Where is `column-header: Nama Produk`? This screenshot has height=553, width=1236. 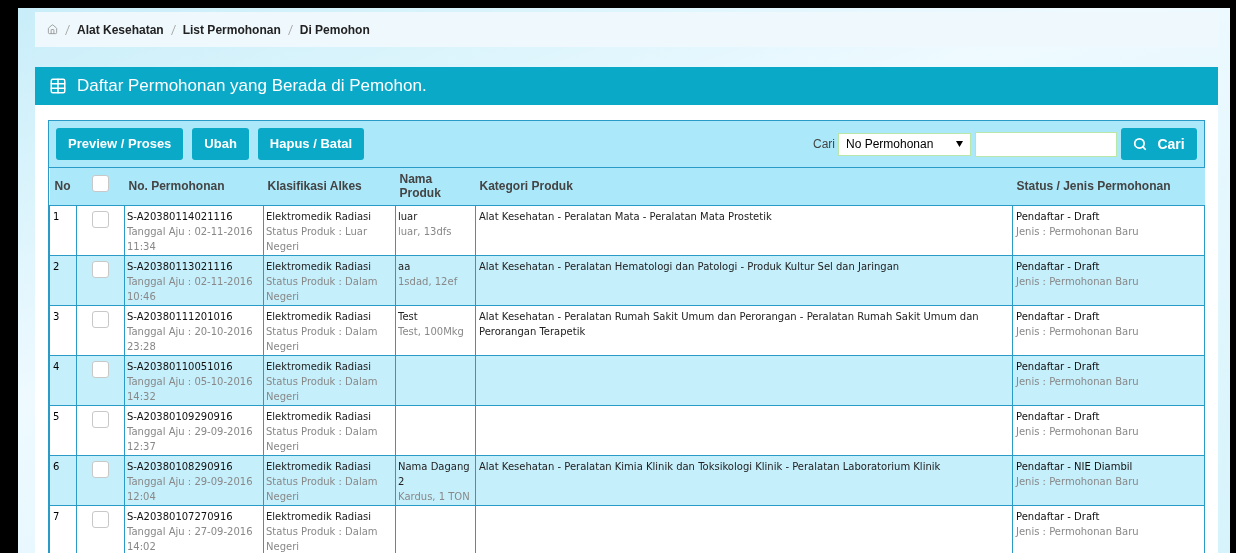
column-header: Nama Produk is located at coordinates (435, 186).